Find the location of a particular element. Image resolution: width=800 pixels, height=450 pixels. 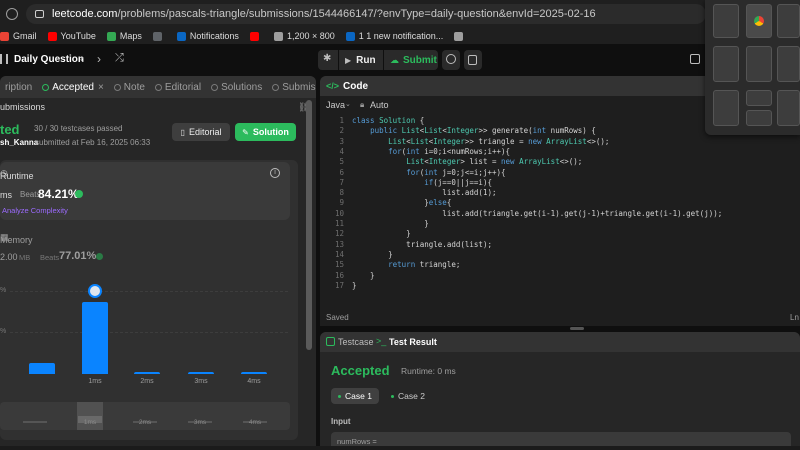

bookmark-label: Gmail is located at coordinates (25, 36).